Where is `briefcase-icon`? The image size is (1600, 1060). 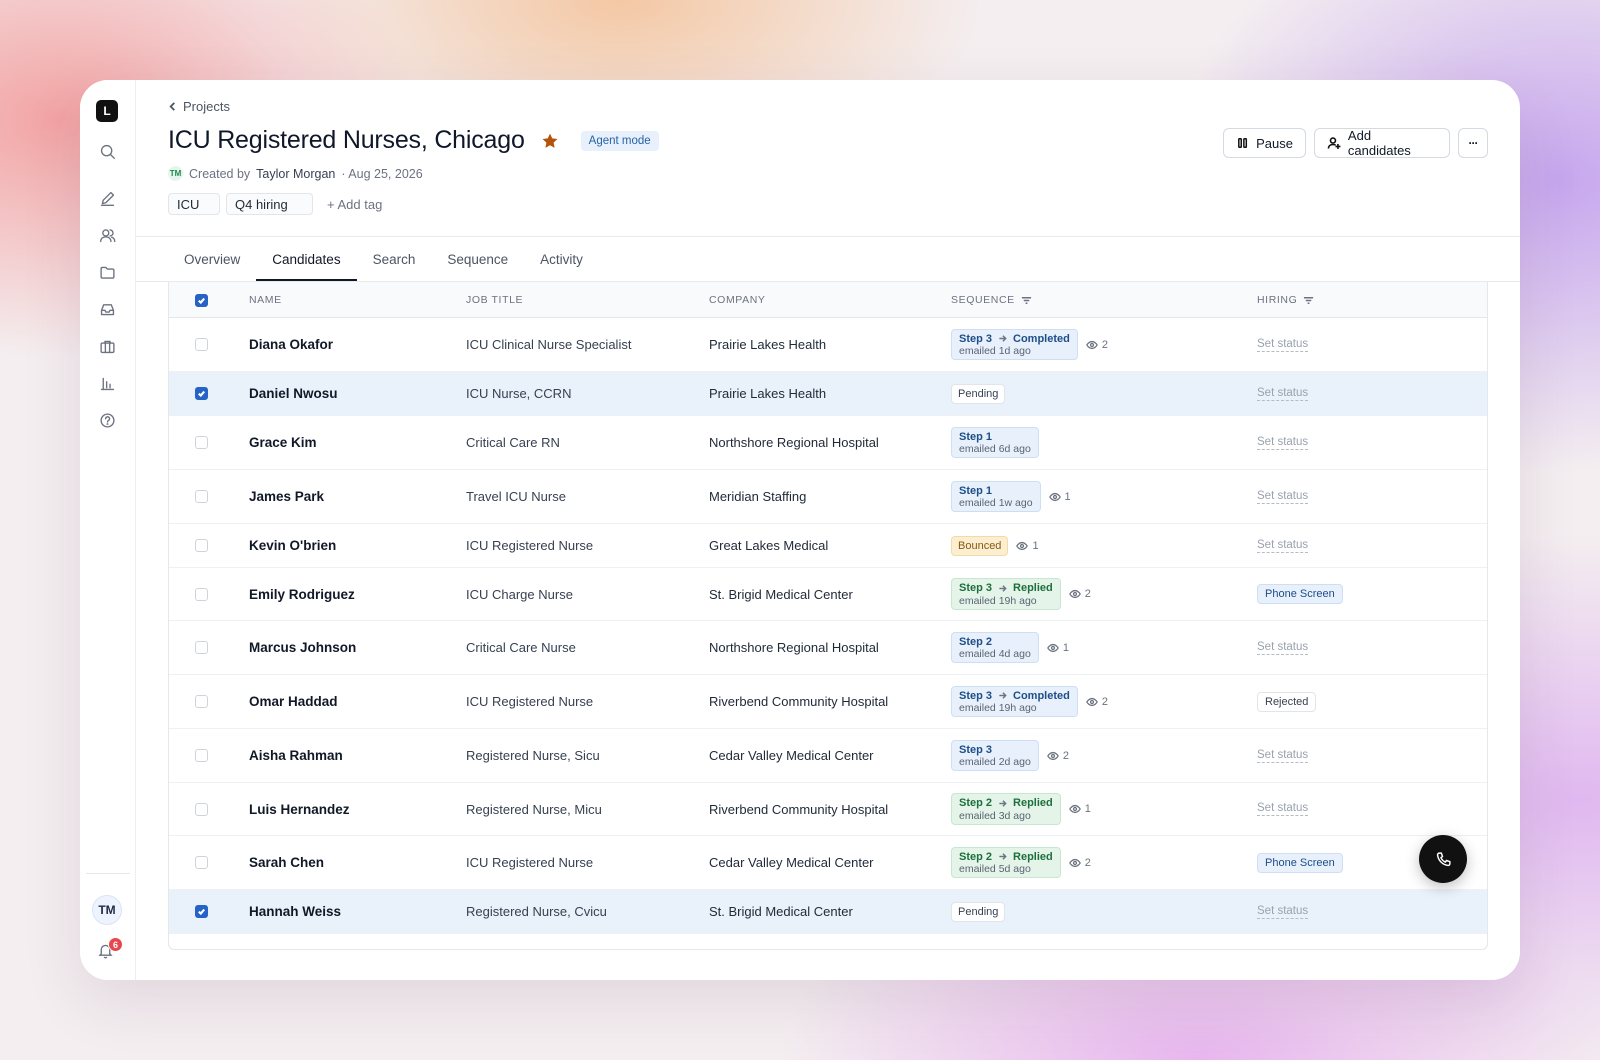
briefcase-icon is located at coordinates (107, 346).